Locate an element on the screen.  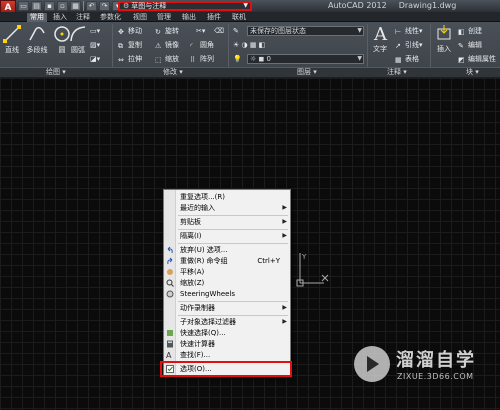
polyline-label: 多段线 is located at coordinates (37, 50).